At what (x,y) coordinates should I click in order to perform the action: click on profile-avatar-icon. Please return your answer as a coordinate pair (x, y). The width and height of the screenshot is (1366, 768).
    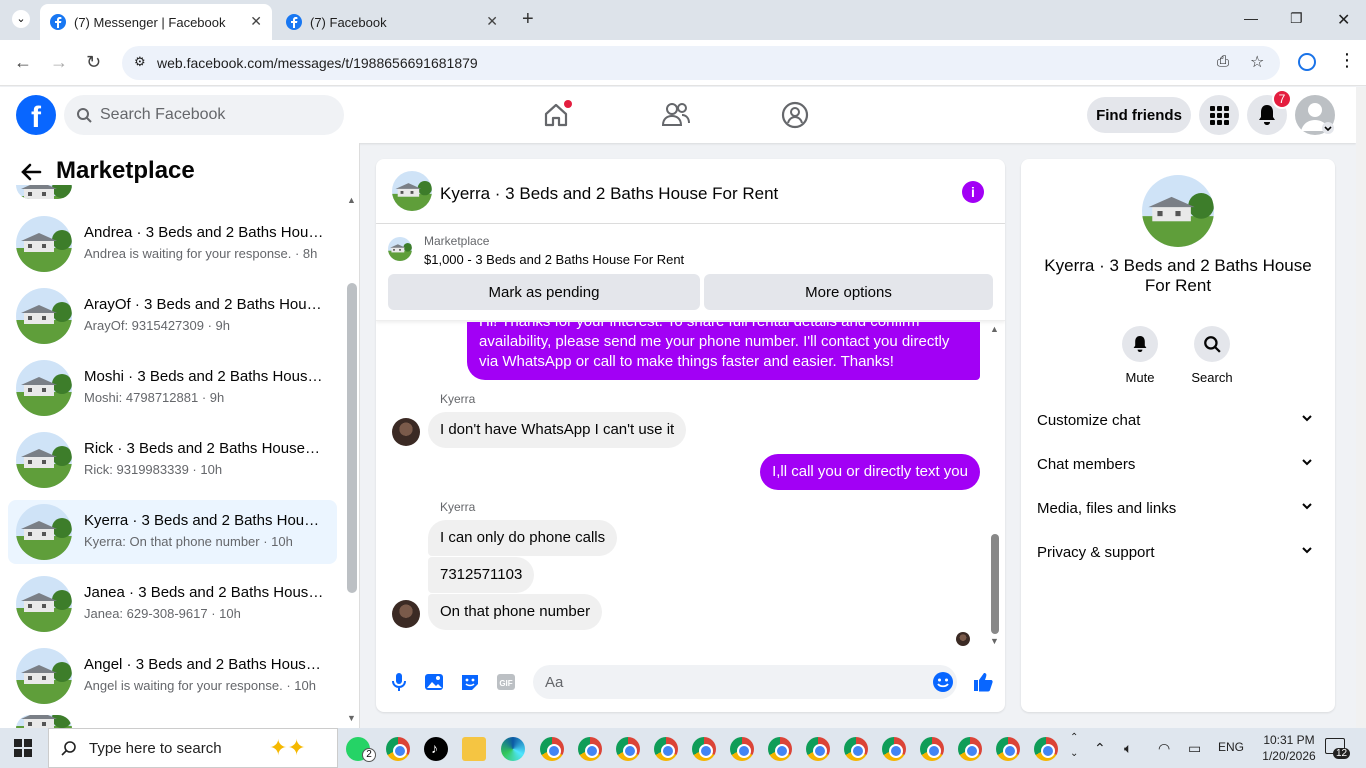
    Looking at the image, I should click on (1317, 118).